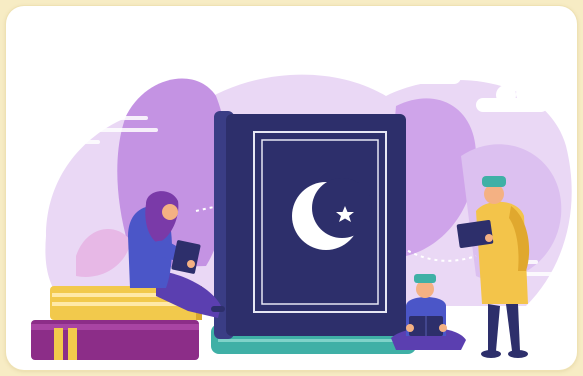 Image resolution: width=583 pixels, height=376 pixels. Describe the element at coordinates (425, 278) in the screenshot. I see `boy-cap` at that location.